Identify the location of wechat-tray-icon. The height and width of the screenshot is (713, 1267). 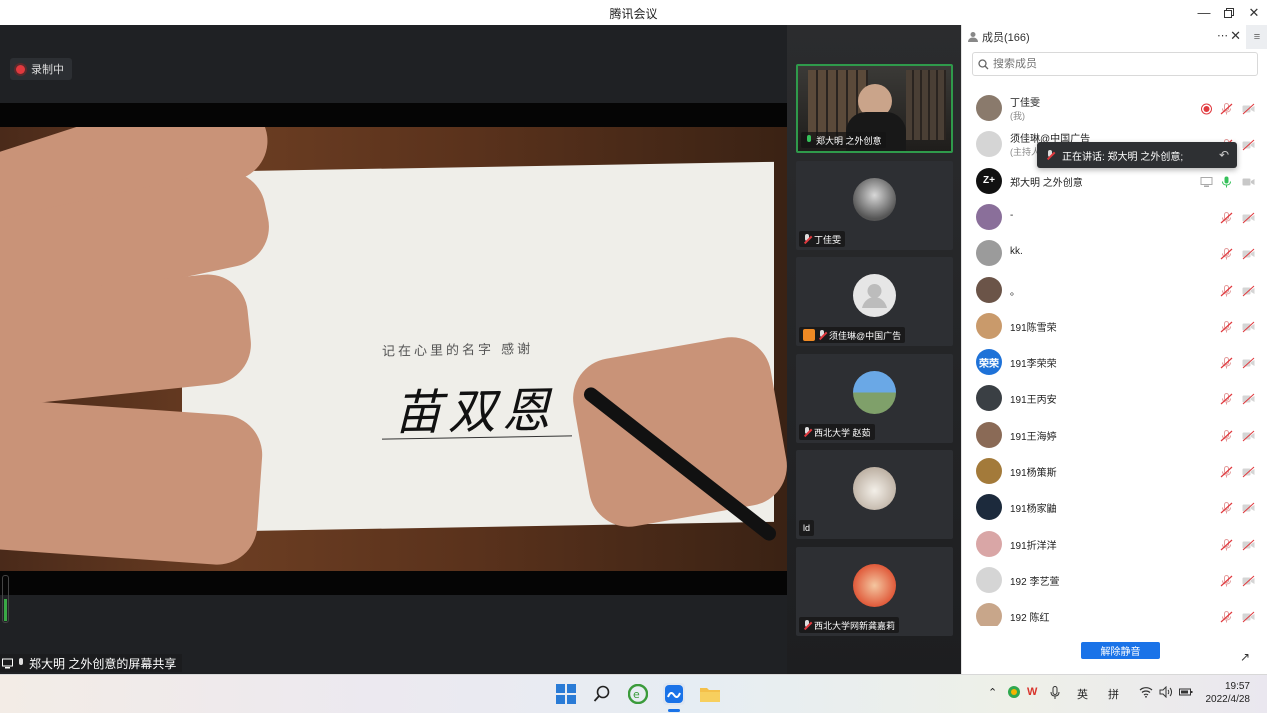
(1014, 693).